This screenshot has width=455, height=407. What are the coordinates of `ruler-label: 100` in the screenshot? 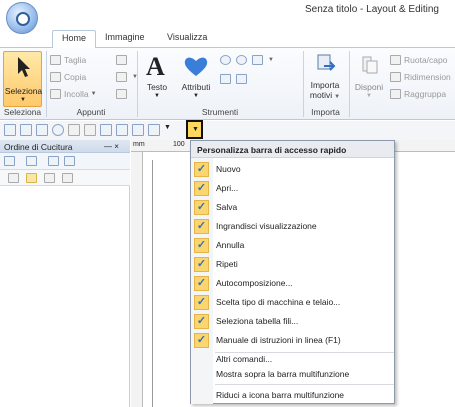 It's located at (179, 144).